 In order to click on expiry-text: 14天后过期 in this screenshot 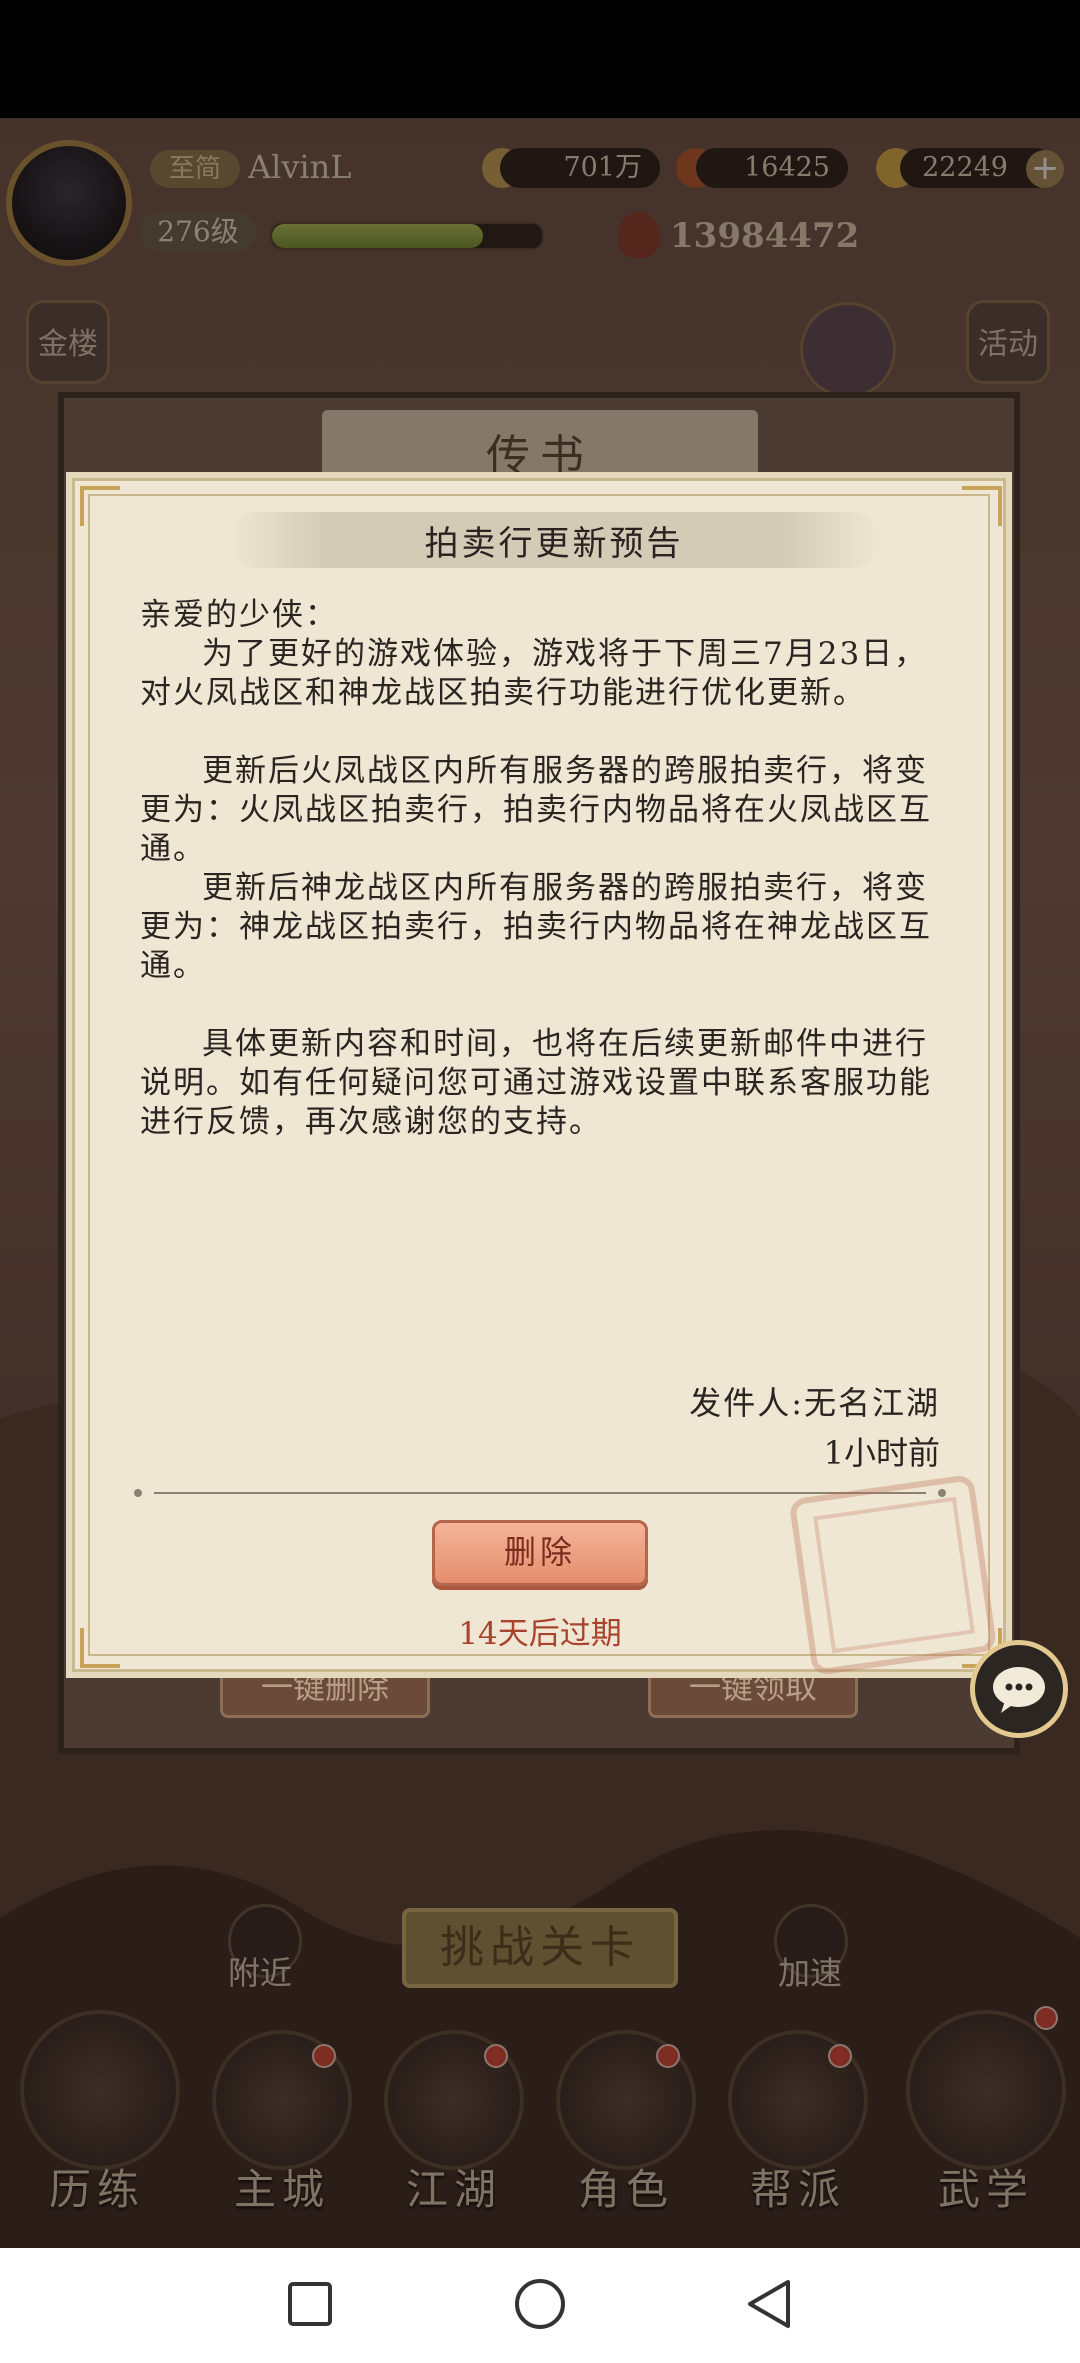, I will do `click(540, 1634)`.